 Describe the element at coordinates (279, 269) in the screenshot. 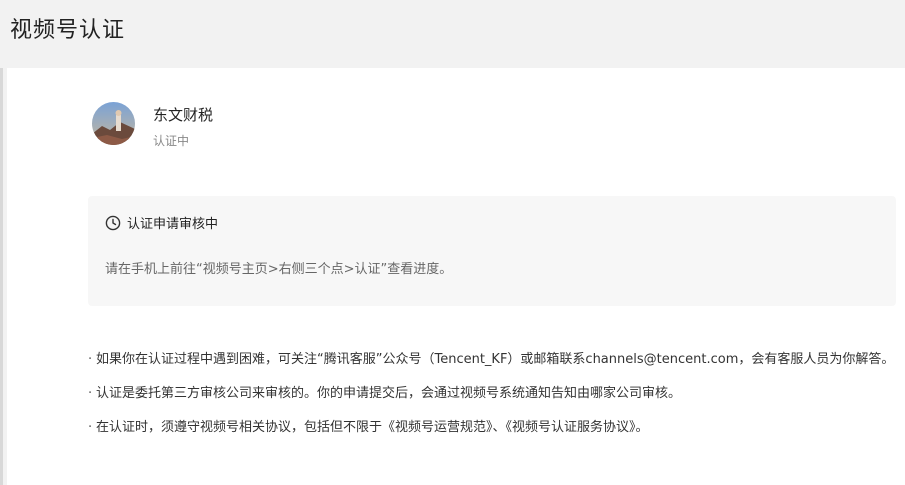

I see `notice-text: 请在手机上前往“视频号主页>右侧三个点>认证”查看进度。` at that location.